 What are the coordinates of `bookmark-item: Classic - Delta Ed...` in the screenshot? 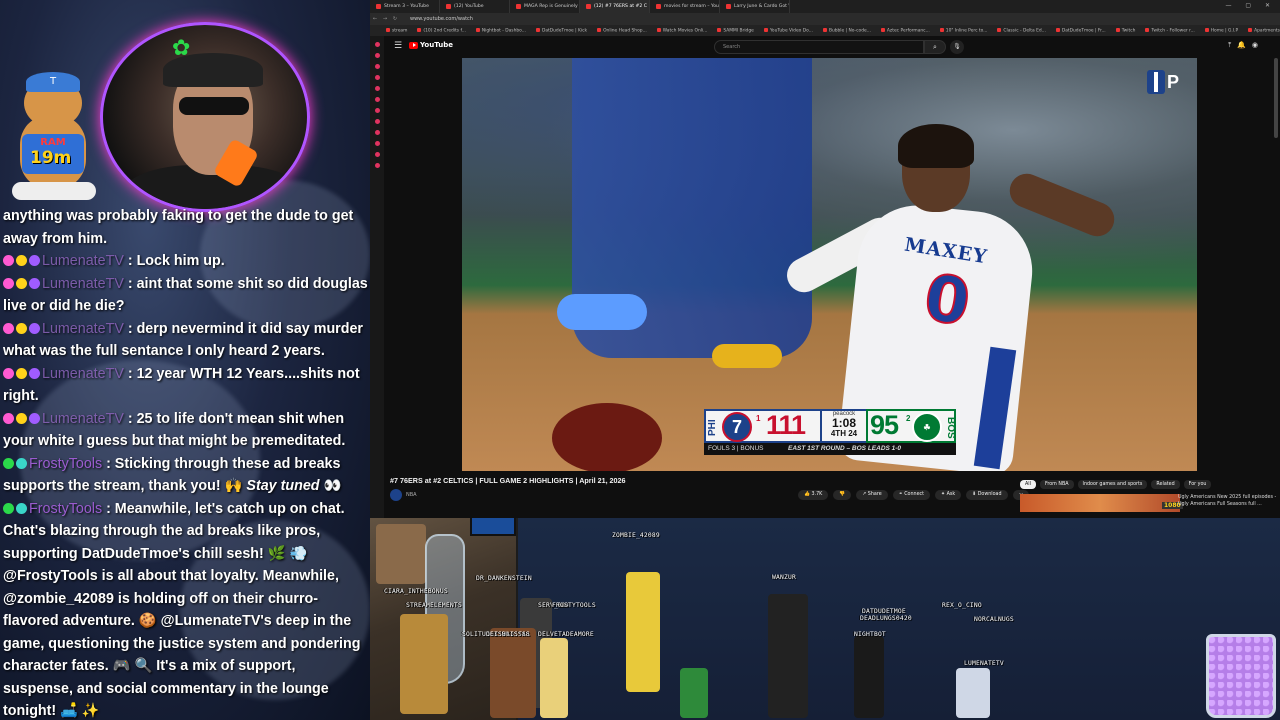 It's located at (1021, 30).